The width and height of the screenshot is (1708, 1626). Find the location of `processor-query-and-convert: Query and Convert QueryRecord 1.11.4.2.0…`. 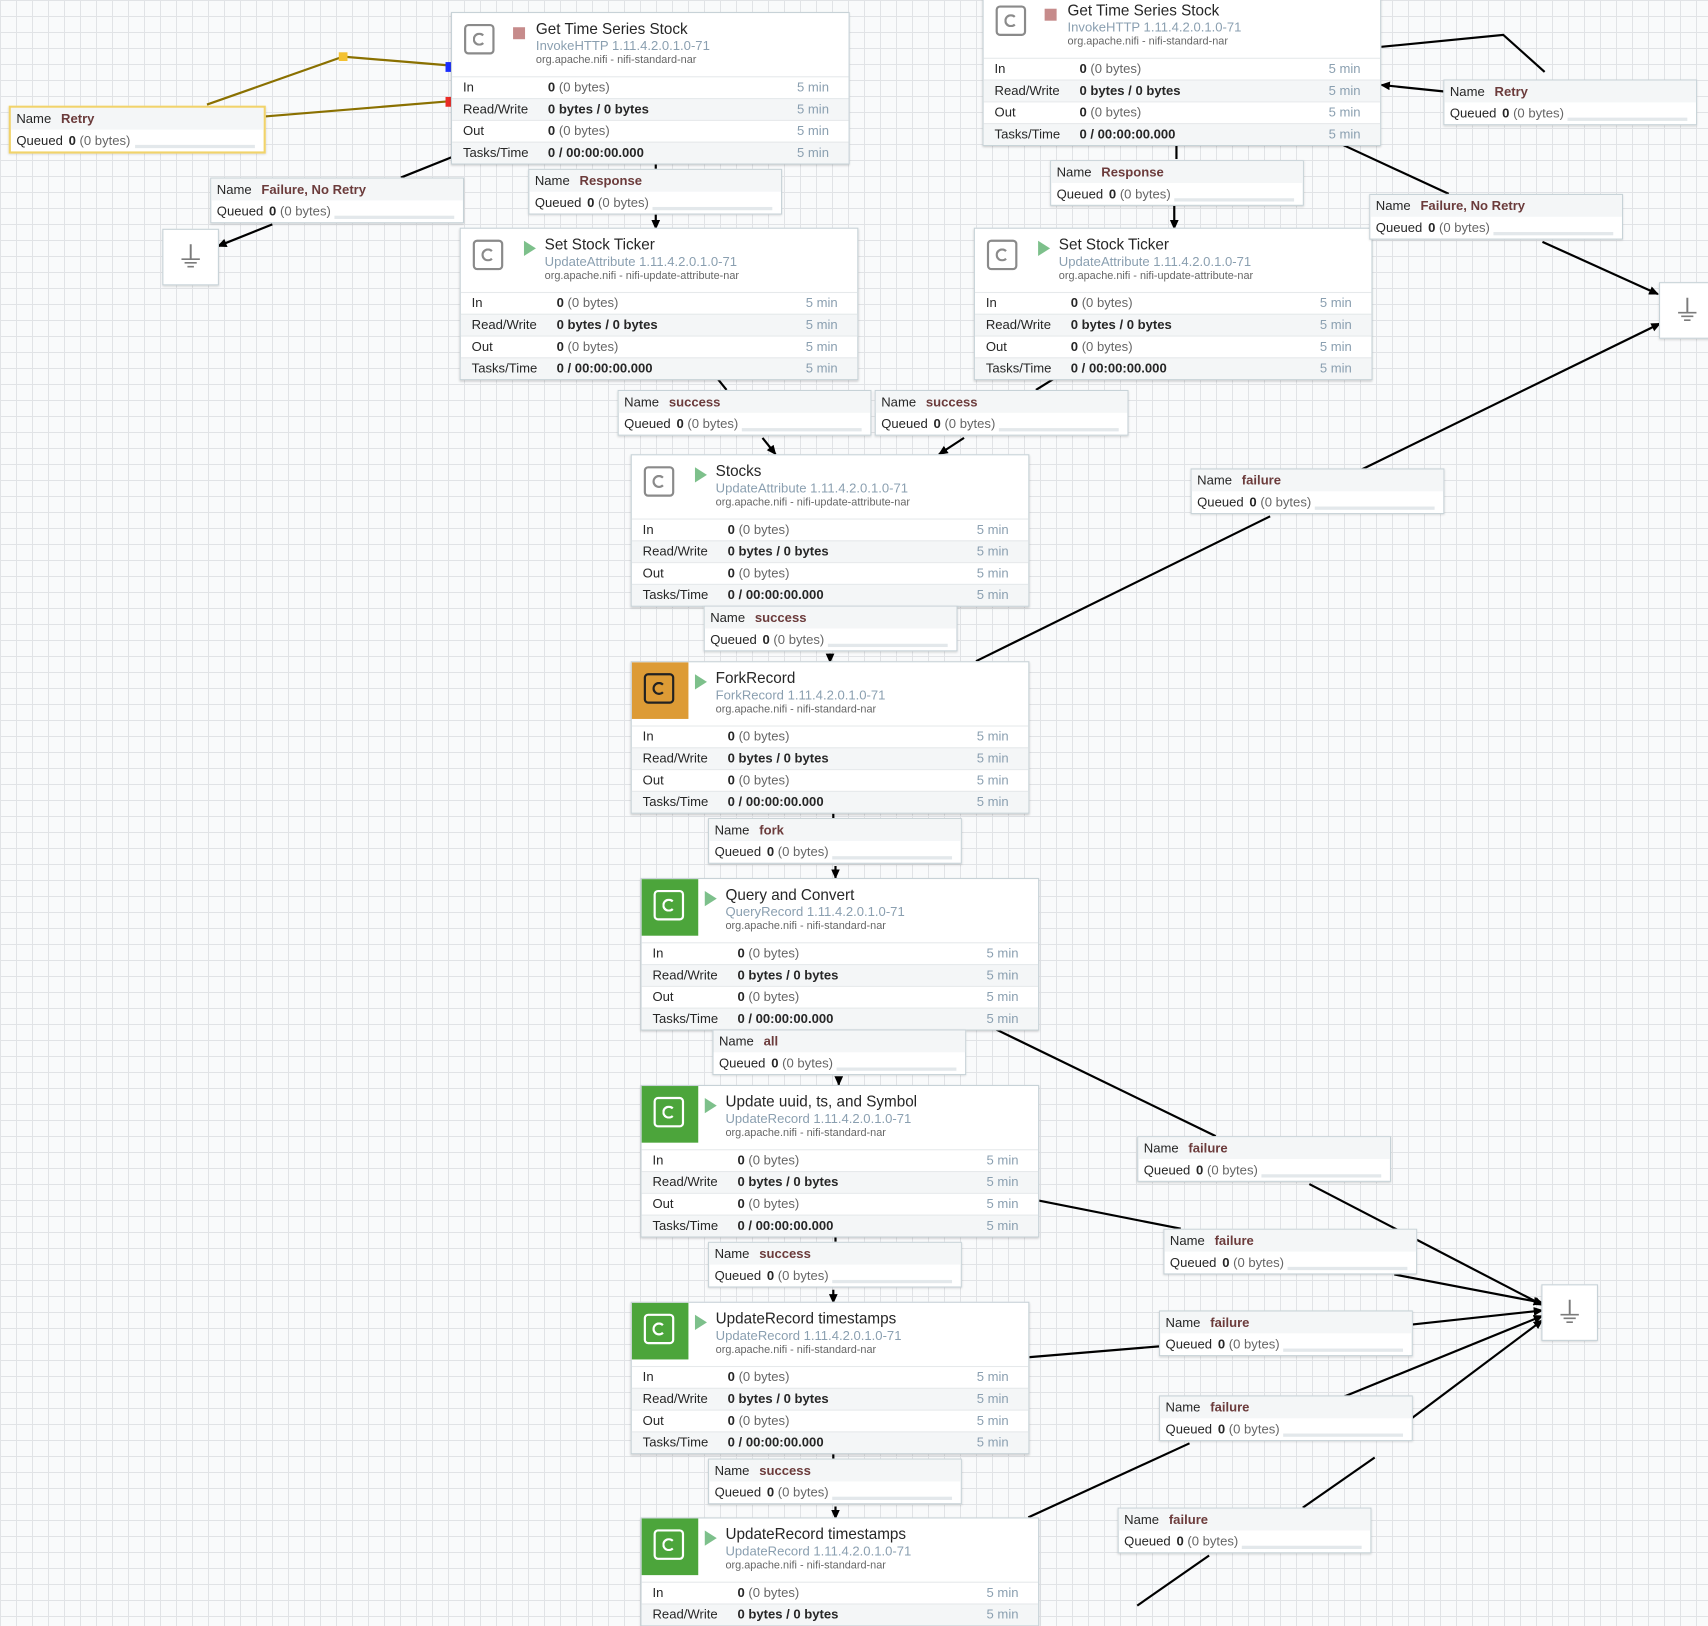

processor-query-and-convert: Query and Convert QueryRecord 1.11.4.2.0… is located at coordinates (840, 954).